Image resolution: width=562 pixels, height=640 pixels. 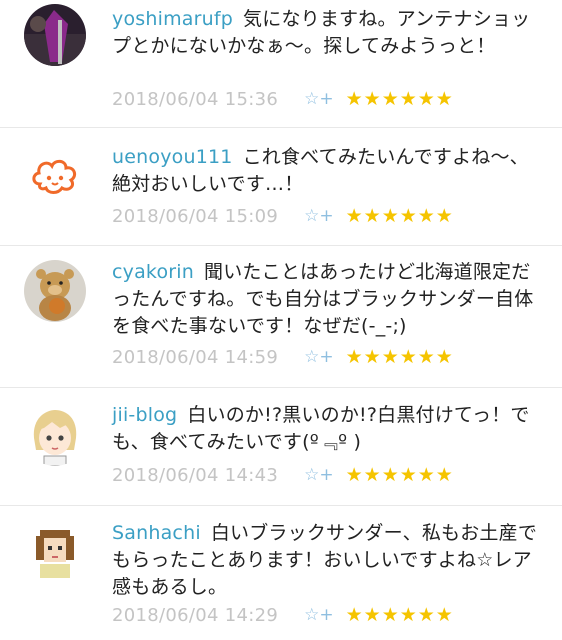 What do you see at coordinates (172, 19) in the screenshot?
I see `comment-username: yoshimarufp` at bounding box center [172, 19].